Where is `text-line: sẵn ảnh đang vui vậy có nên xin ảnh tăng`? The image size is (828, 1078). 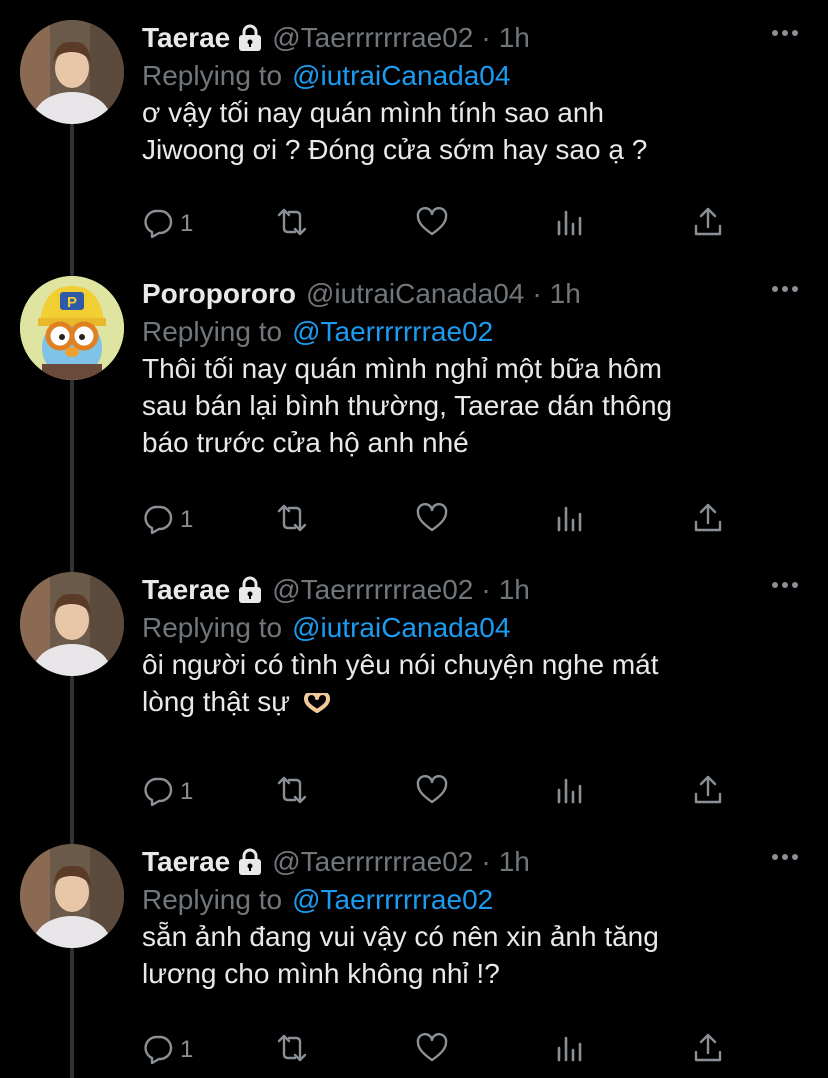
text-line: sẵn ảnh đang vui vậy có nên xin ảnh tăng is located at coordinates (400, 936).